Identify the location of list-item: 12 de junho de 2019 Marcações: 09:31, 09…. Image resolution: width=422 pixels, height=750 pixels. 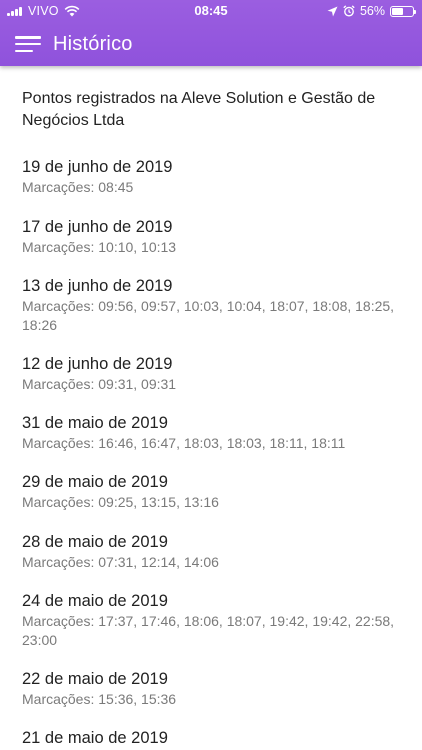
(214, 374).